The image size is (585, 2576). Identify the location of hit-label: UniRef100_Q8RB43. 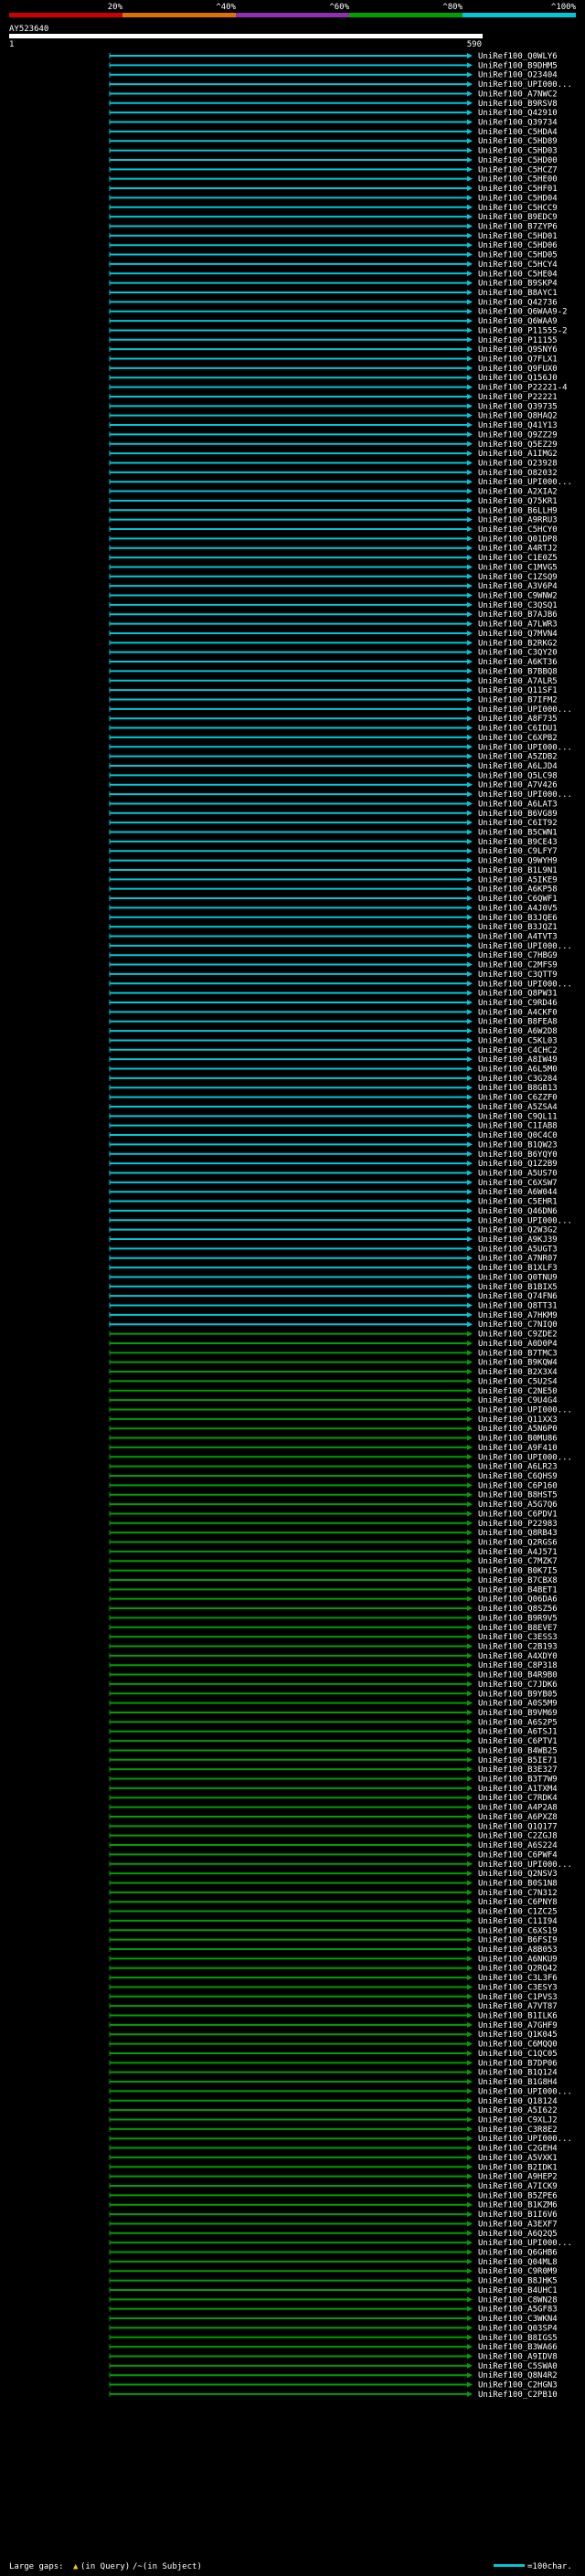
(518, 1533).